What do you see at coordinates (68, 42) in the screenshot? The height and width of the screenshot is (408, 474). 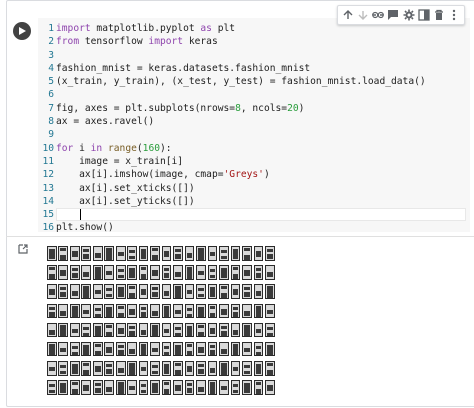 I see `code-token: from` at bounding box center [68, 42].